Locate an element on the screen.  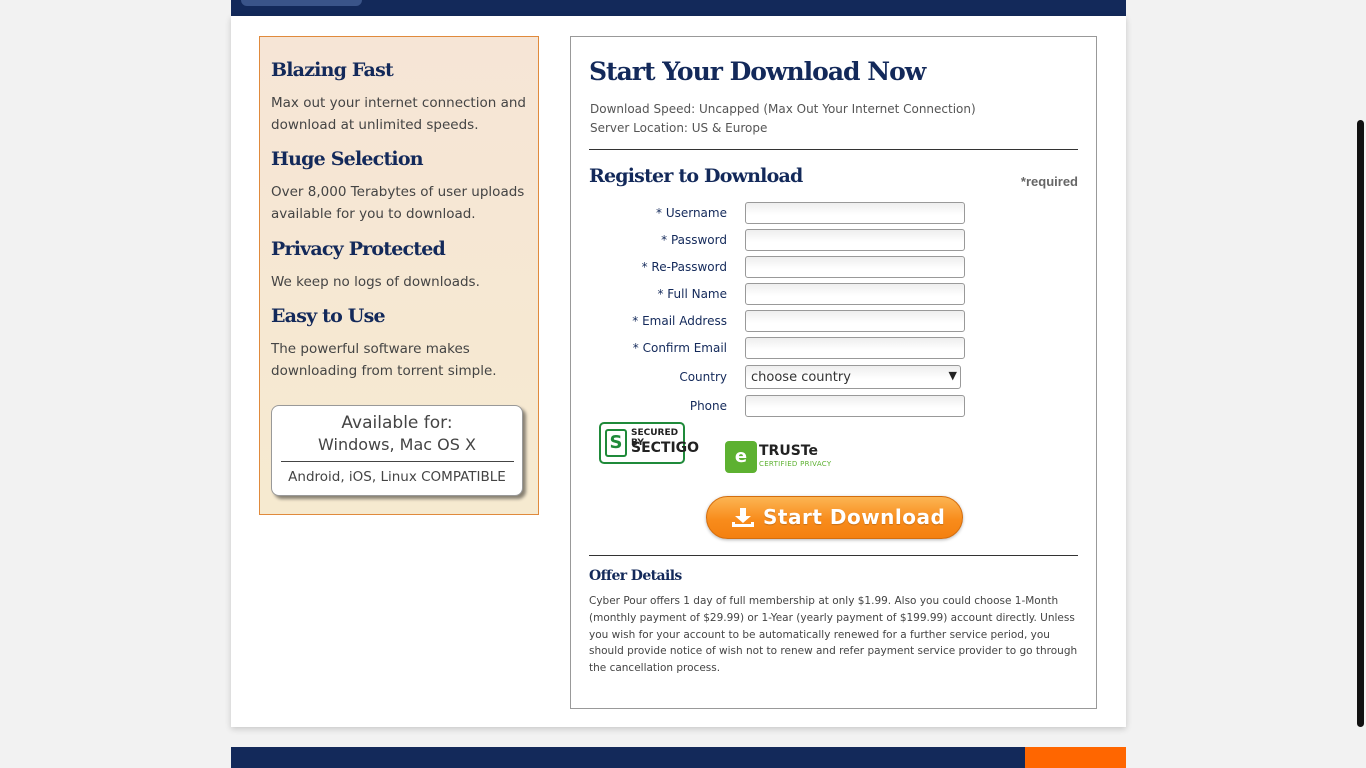
availability-label: Available for: is located at coordinates (397, 423).